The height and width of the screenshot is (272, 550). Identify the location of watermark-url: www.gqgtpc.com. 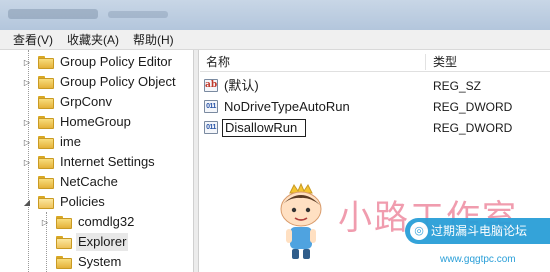
(478, 259).